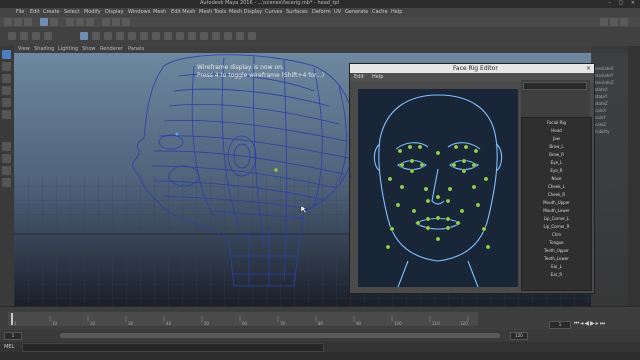  Describe the element at coordinates (6, 54) in the screenshot. I see `select-tool-icon` at that location.